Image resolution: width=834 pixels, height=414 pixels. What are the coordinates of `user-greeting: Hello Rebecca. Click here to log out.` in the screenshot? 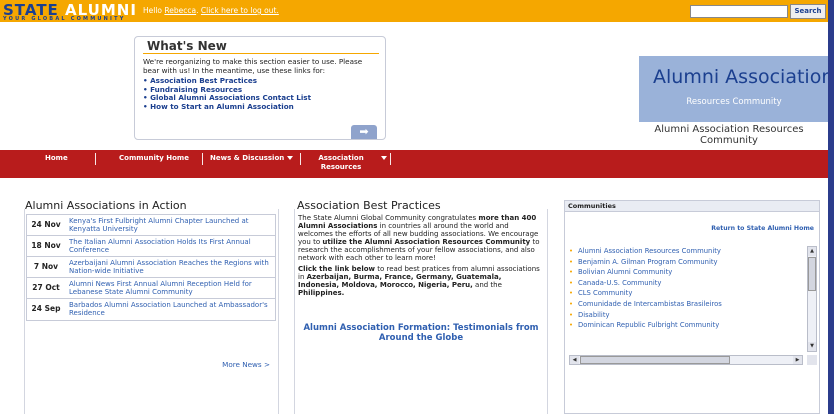 It's located at (211, 10).